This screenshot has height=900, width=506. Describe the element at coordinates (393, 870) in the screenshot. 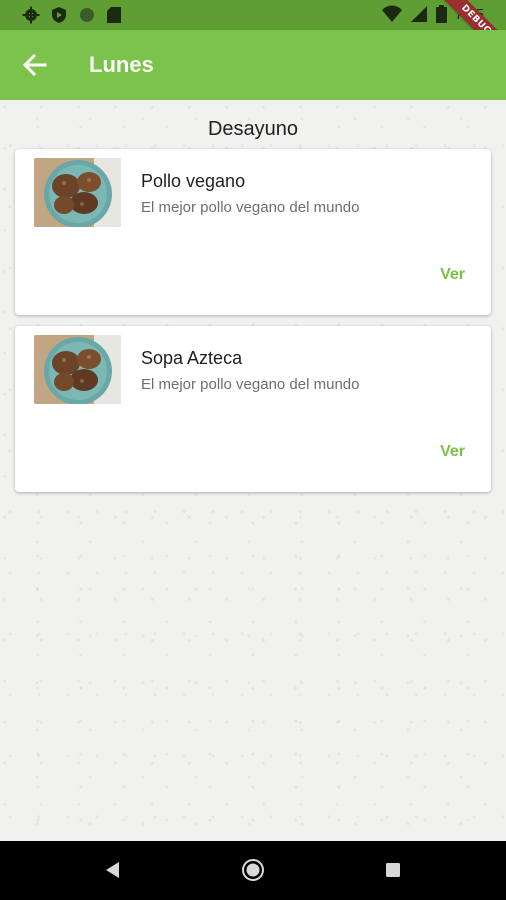

I see `recents-square-icon` at that location.